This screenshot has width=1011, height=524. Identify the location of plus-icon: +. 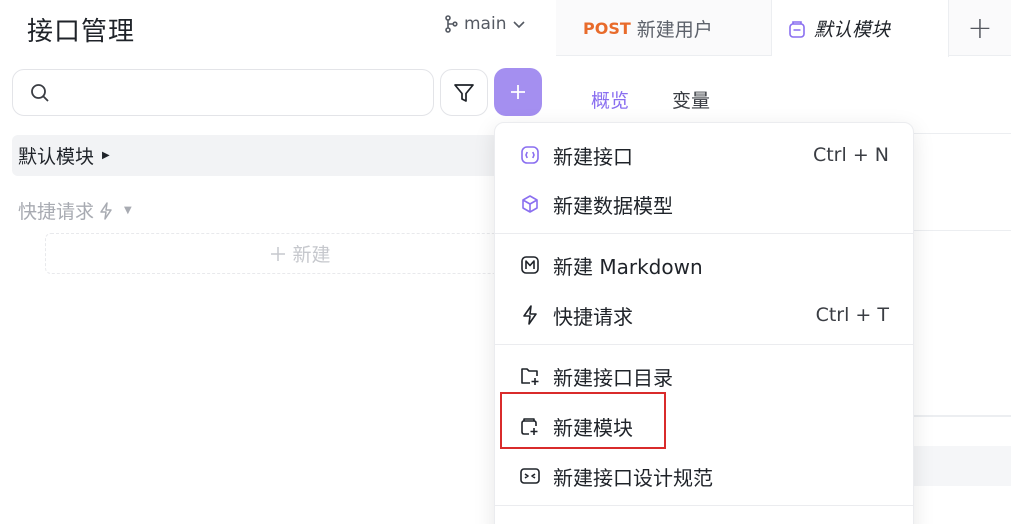
(980, 28).